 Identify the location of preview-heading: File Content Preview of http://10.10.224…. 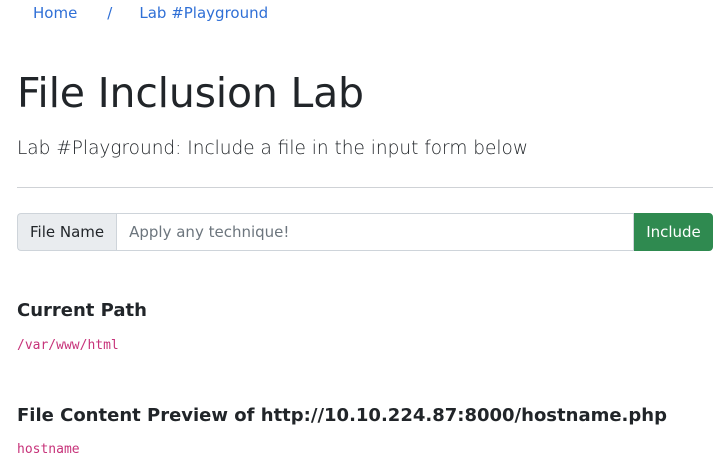
(342, 415).